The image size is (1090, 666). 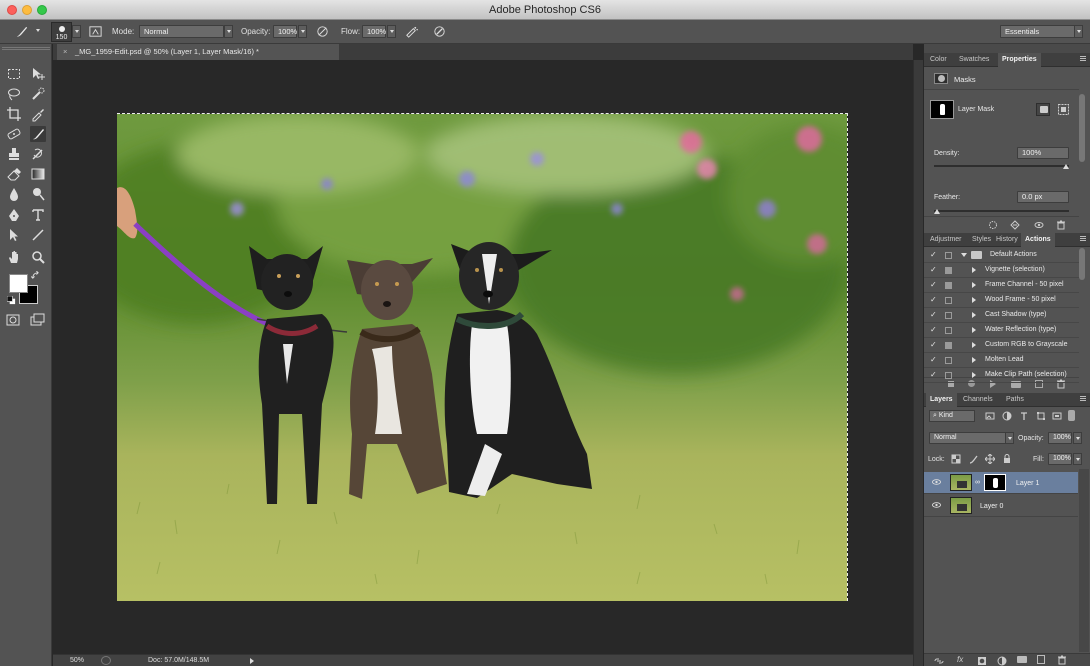 I want to click on action-row: ✓ Make Clip Path (selection), so click(x=1001, y=375).